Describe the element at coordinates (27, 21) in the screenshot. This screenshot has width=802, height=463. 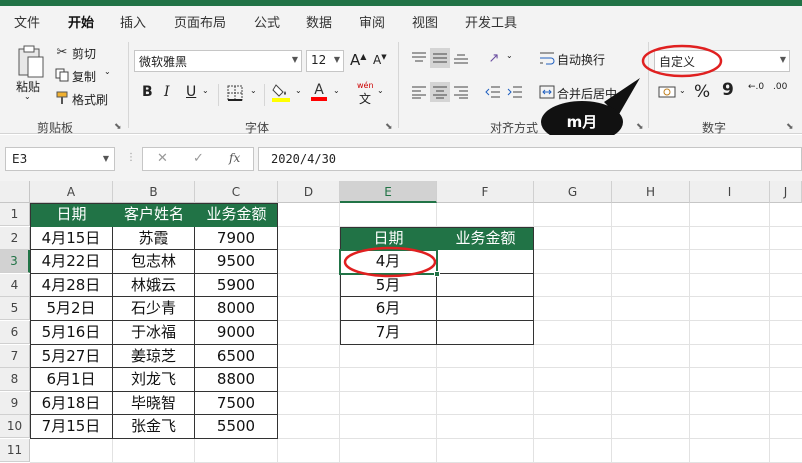
I see `tab-file: 文件` at that location.